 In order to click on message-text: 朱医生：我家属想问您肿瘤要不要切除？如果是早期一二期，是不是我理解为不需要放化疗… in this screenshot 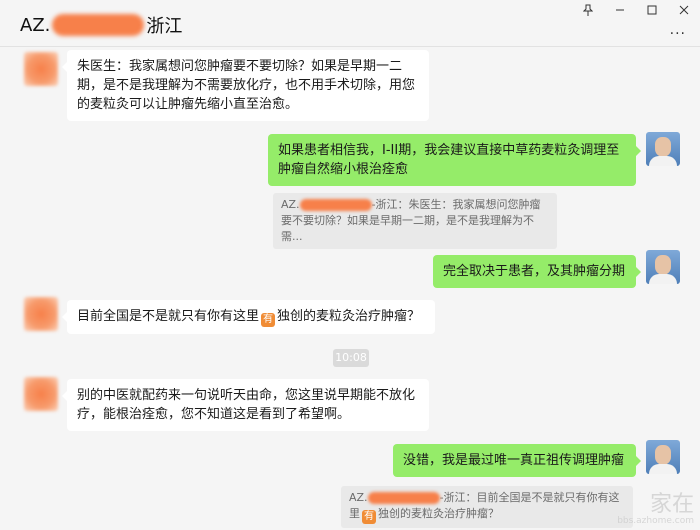, I will do `click(246, 85)`.